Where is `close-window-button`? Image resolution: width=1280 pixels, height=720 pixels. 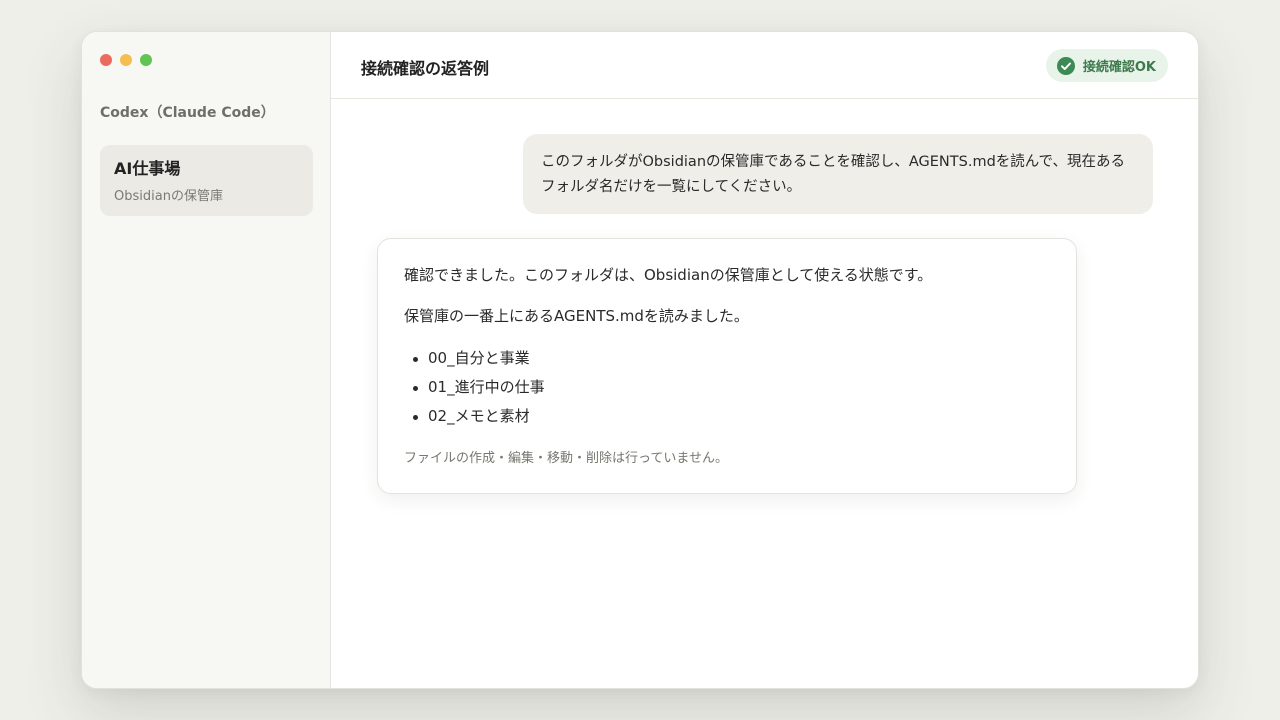 close-window-button is located at coordinates (106, 60).